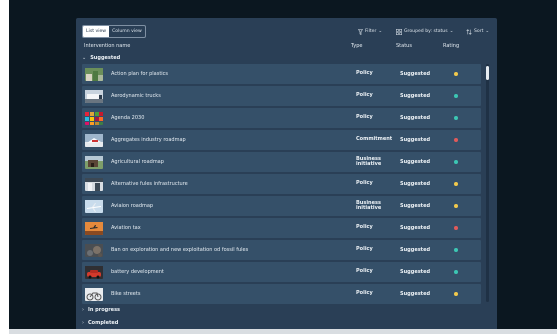 Image resolution: width=557 pixels, height=334 pixels. Describe the element at coordinates (127, 31) in the screenshot. I see `column-view-button: Column view` at that location.